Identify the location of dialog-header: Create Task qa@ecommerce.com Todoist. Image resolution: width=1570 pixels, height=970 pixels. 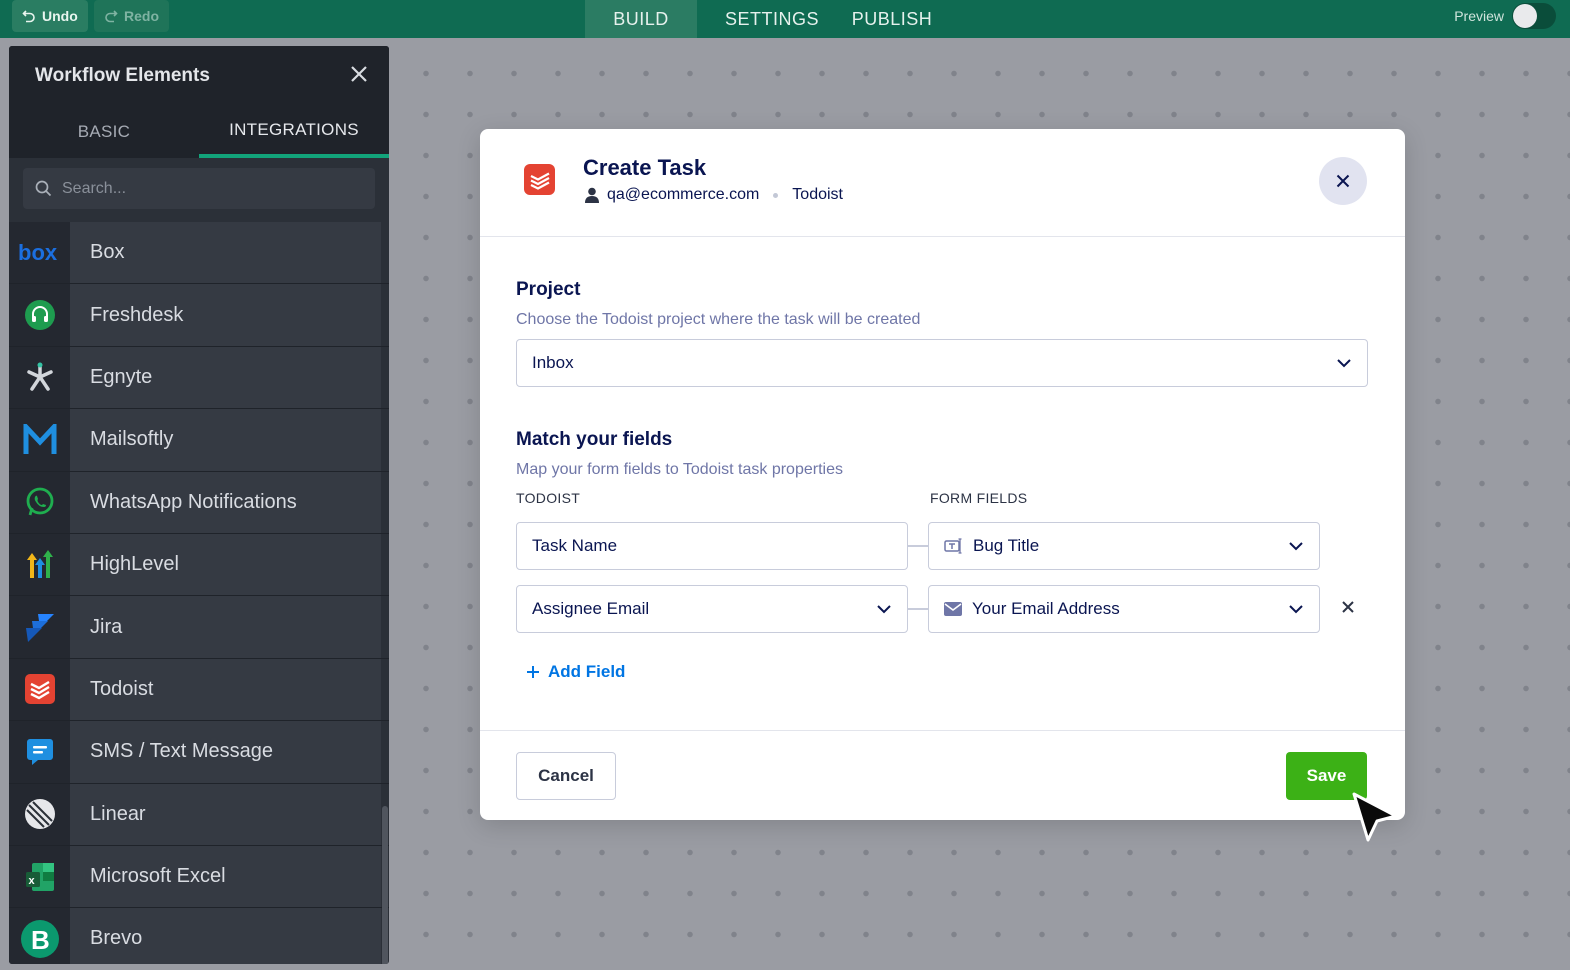
(942, 183).